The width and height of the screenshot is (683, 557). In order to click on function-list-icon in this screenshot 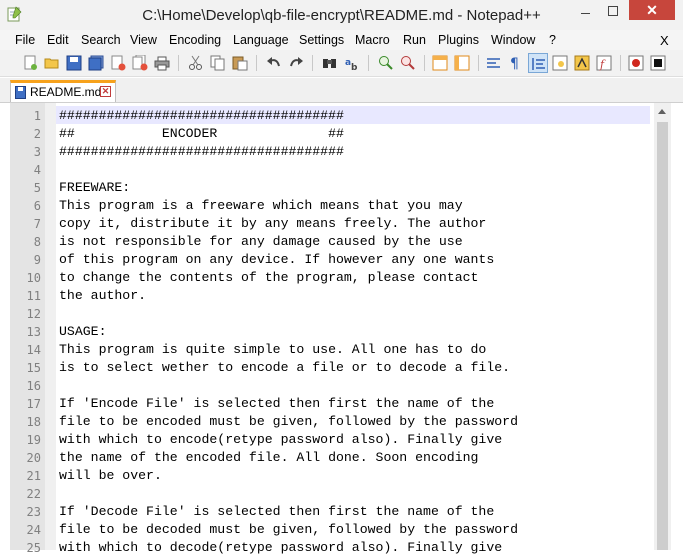, I will do `click(582, 63)`.